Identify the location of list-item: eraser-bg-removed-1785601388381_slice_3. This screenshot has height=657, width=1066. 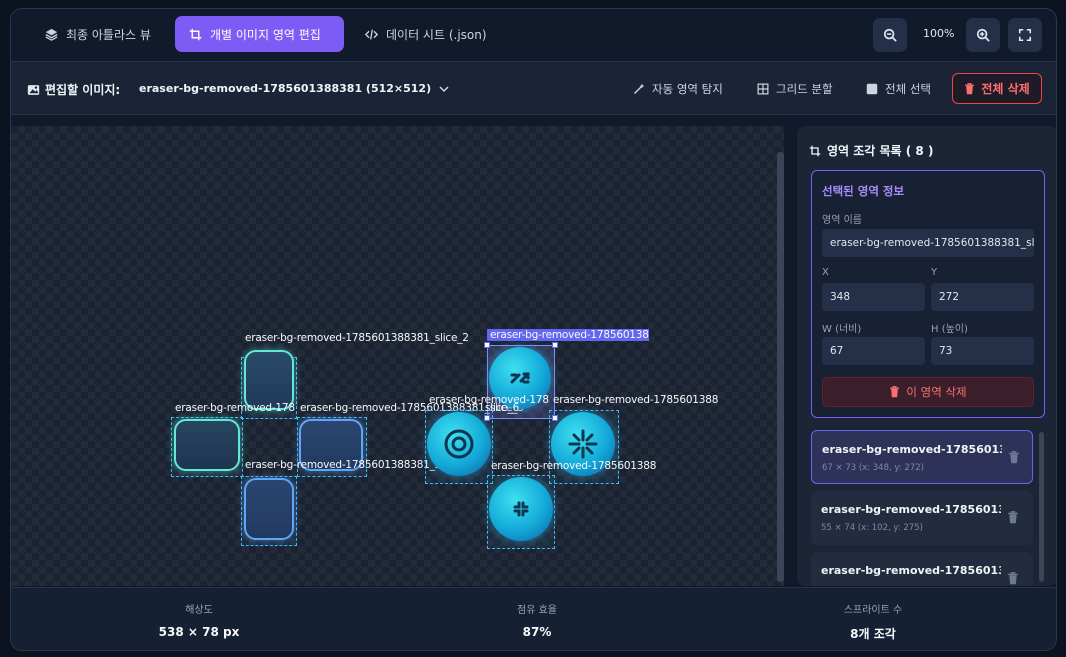
(922, 569).